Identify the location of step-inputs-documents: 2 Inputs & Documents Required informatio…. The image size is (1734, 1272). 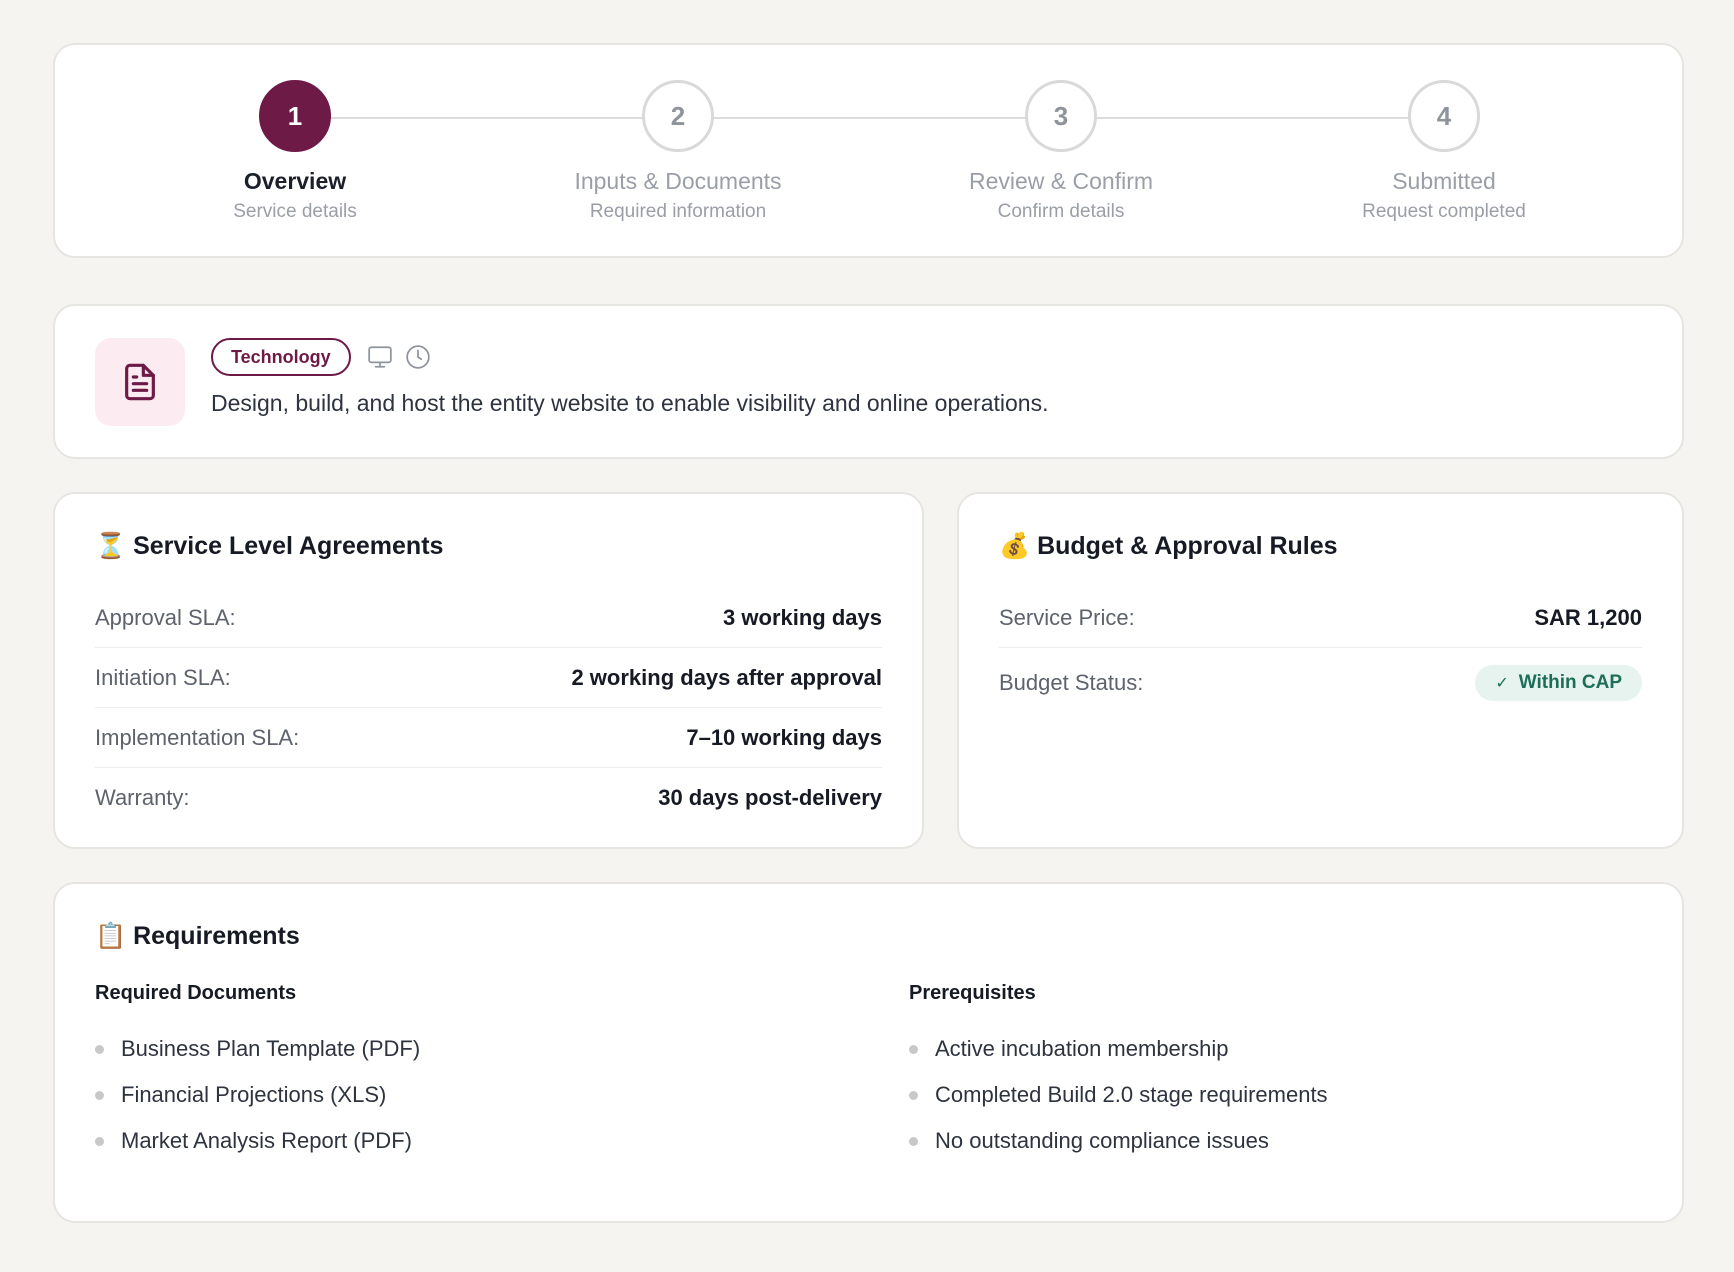
(678, 134).